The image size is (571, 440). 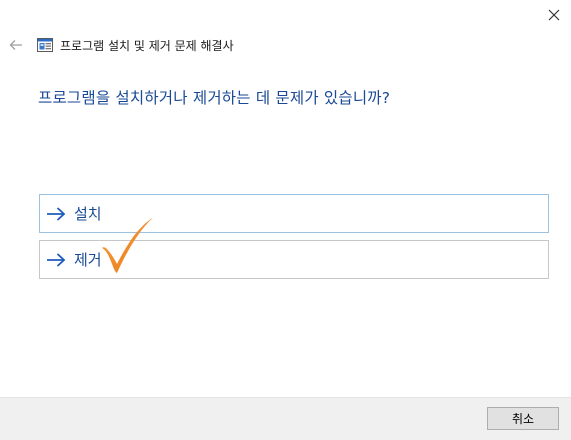 I want to click on close-icon, so click(x=554, y=15).